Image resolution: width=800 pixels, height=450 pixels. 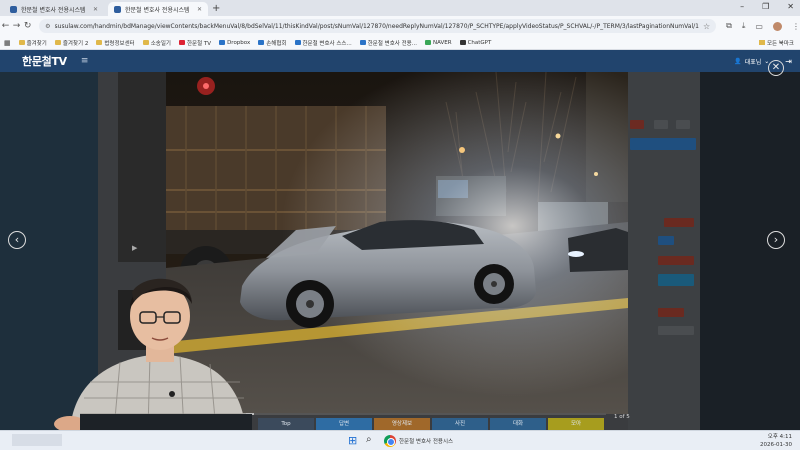 What do you see at coordinates (369, 439) in the screenshot?
I see `taskbar-search-icon: ⌕` at bounding box center [369, 439].